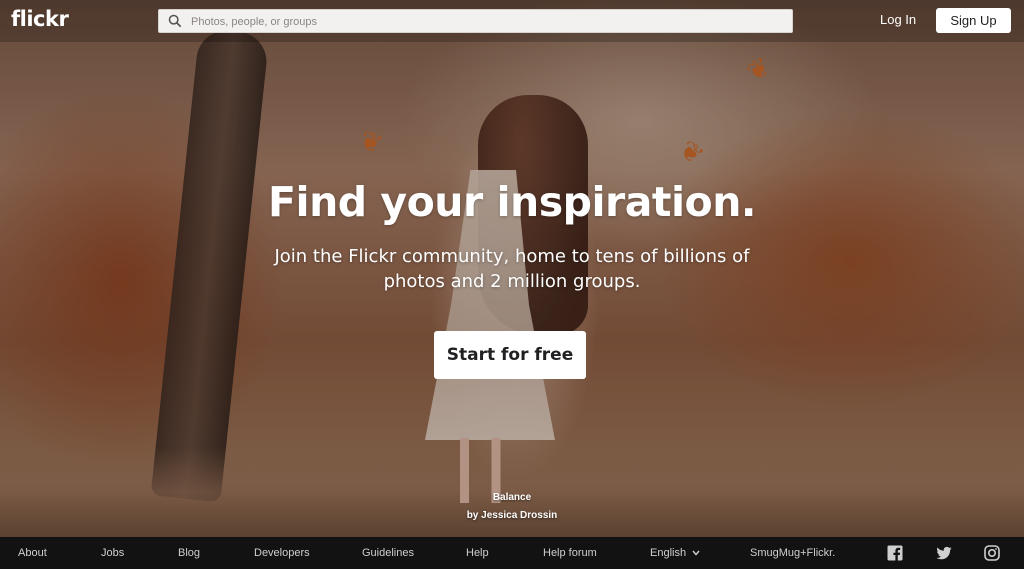 The height and width of the screenshot is (569, 1024). I want to click on footer-link-smugmug: SmugMug+Flickr., so click(792, 553).